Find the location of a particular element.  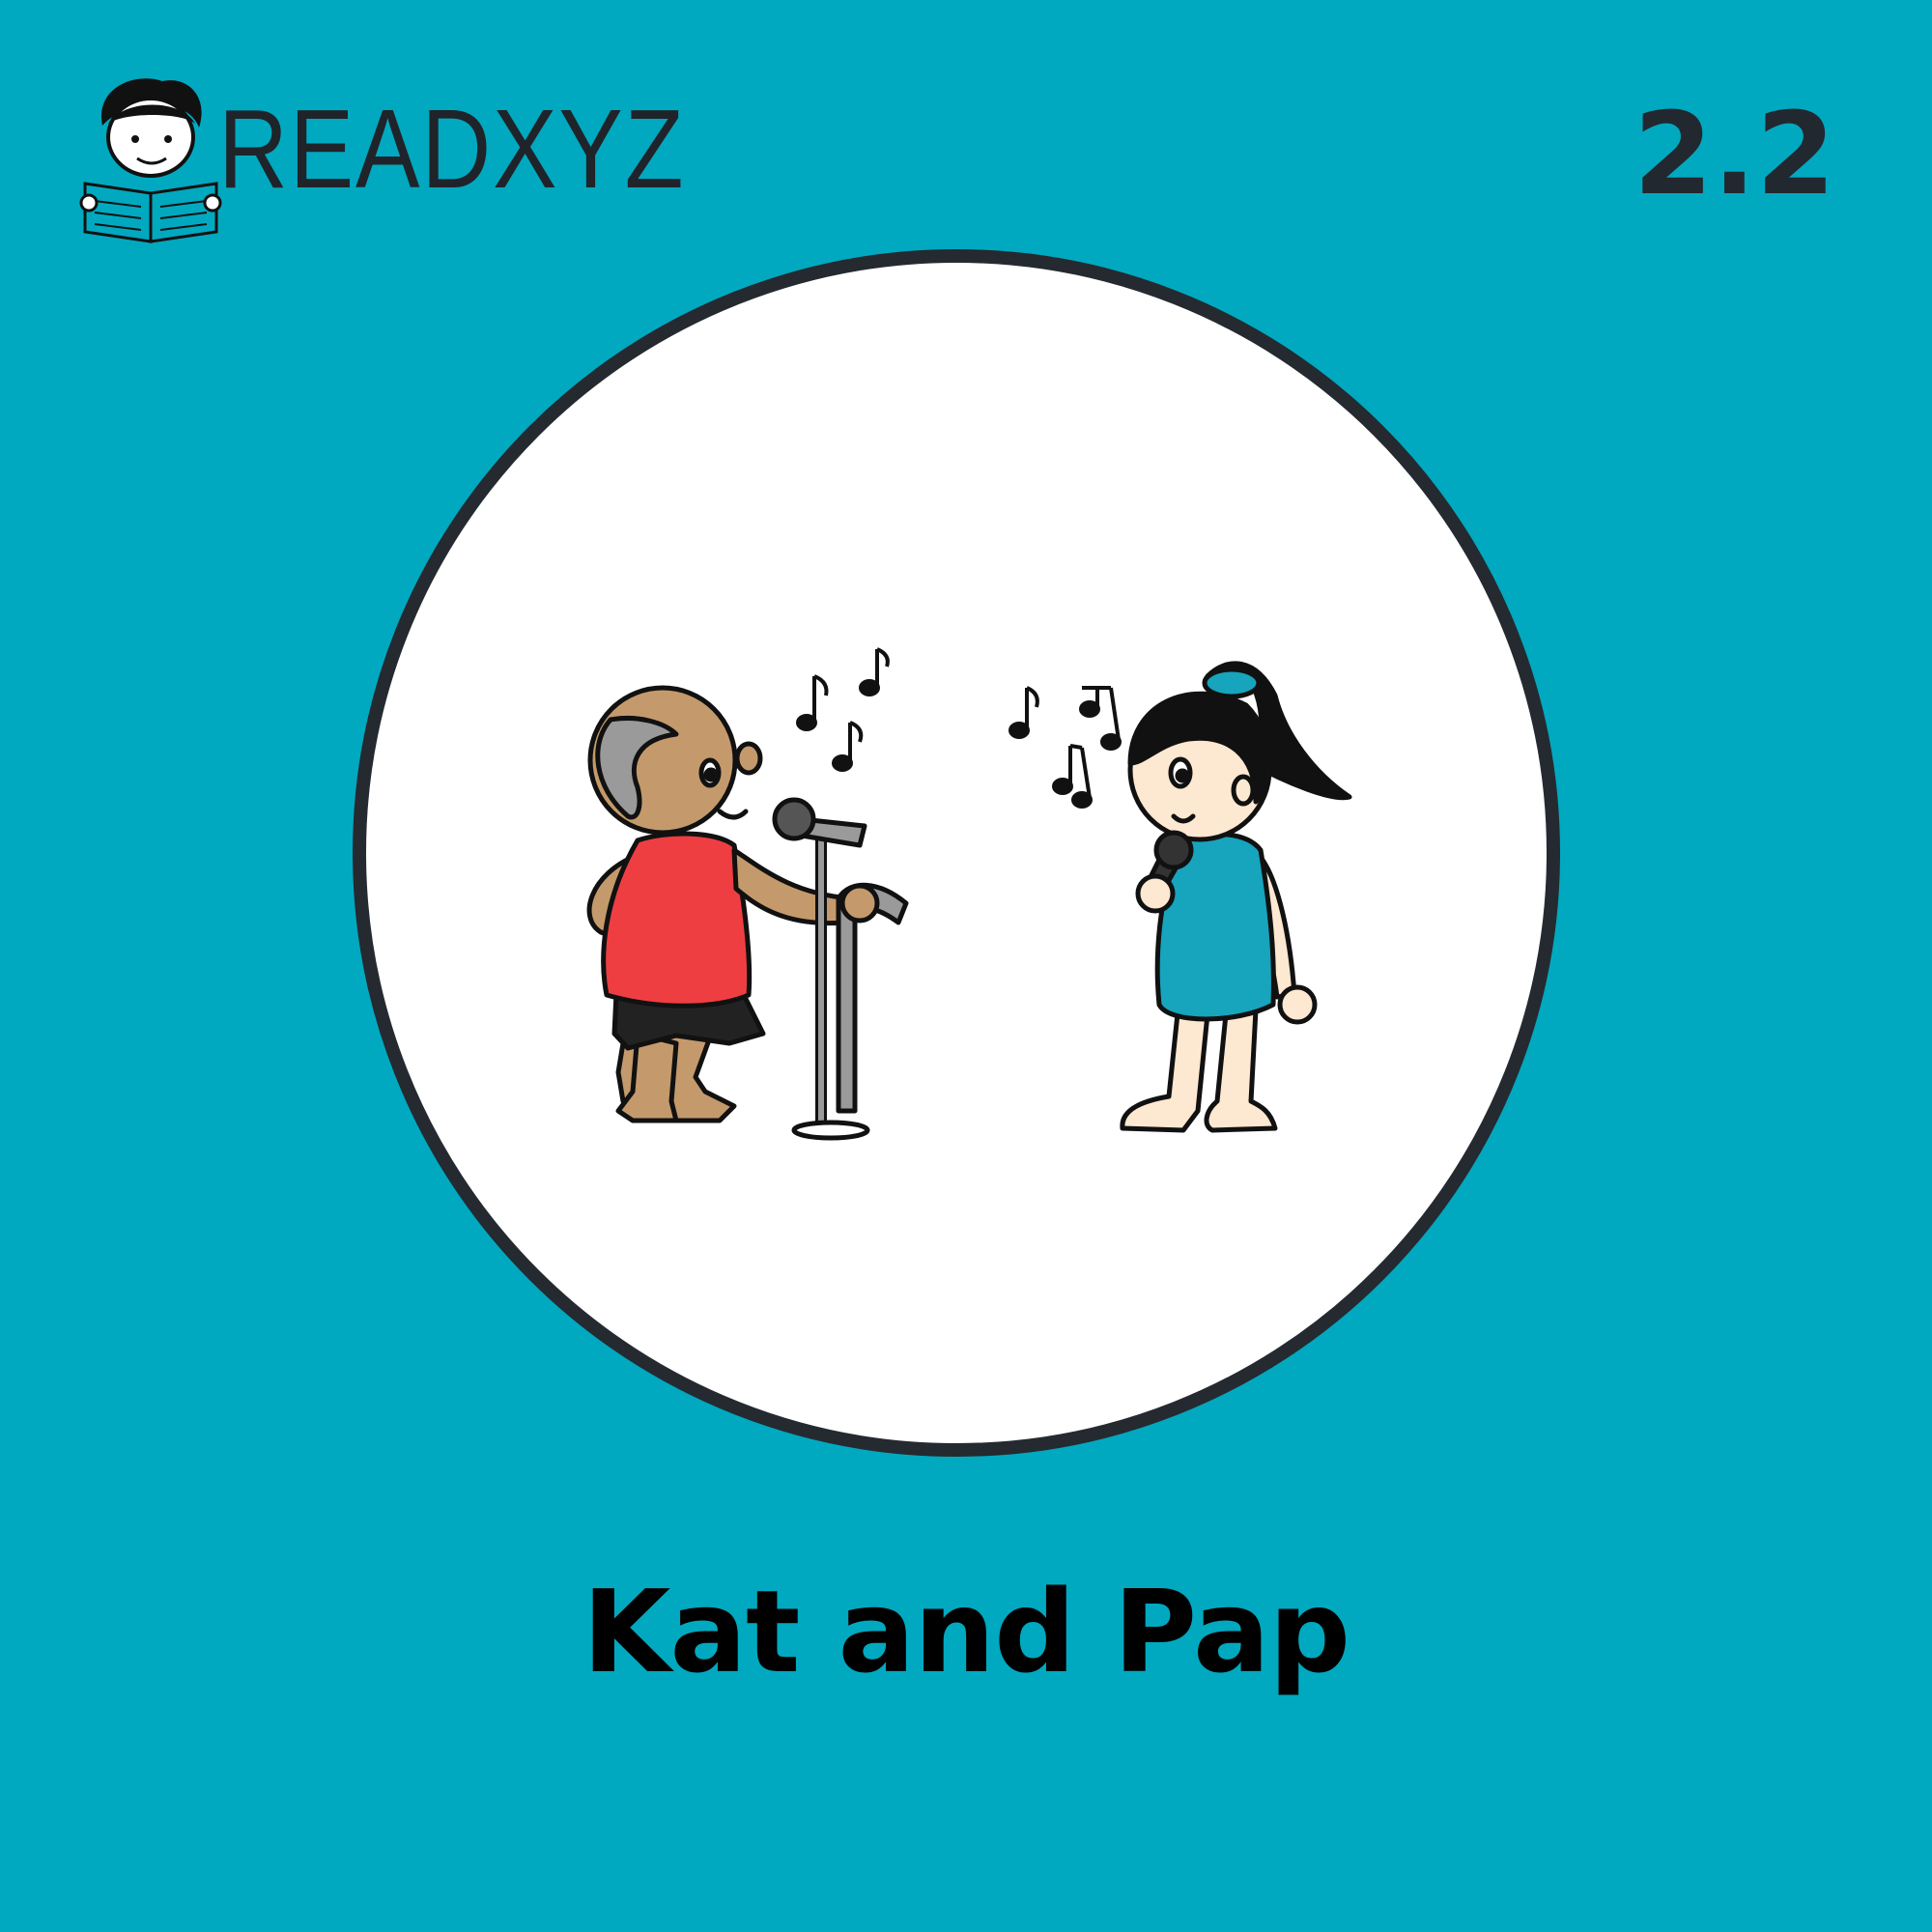

music-notes-right-icon is located at coordinates (1065, 747).